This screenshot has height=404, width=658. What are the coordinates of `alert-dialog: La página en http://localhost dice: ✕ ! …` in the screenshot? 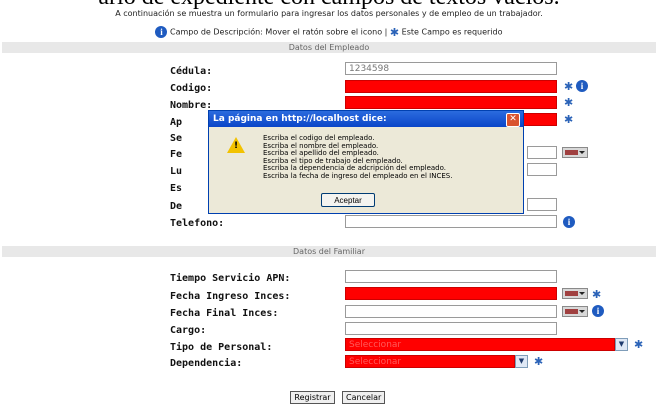 It's located at (366, 162).